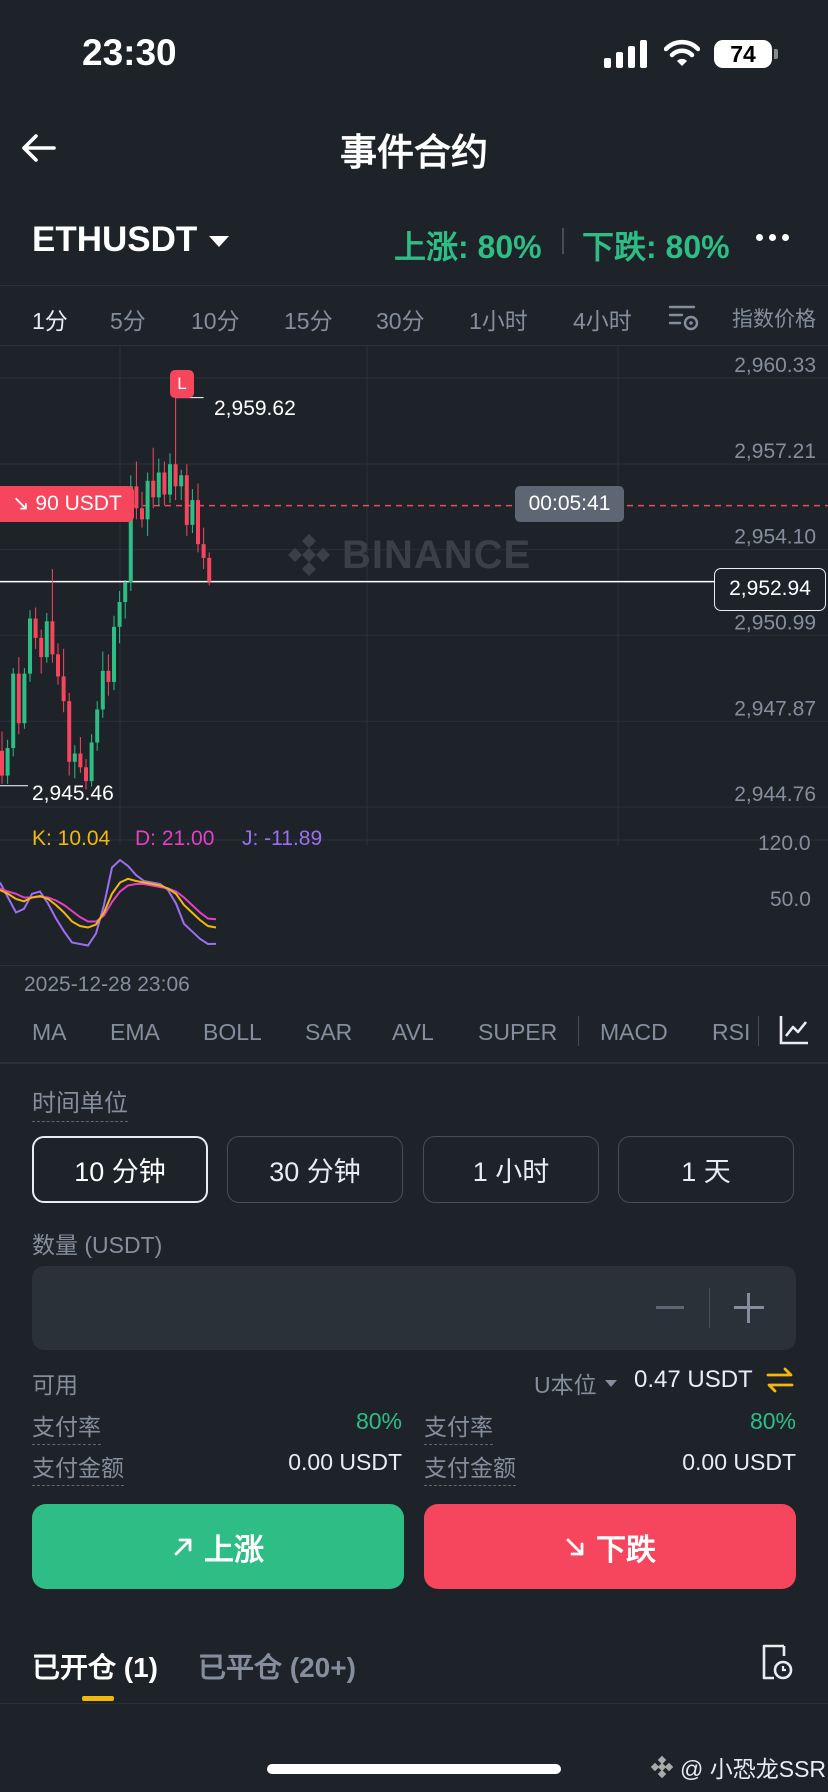  What do you see at coordinates (563, 241) in the screenshot?
I see `rate-divider` at bounding box center [563, 241].